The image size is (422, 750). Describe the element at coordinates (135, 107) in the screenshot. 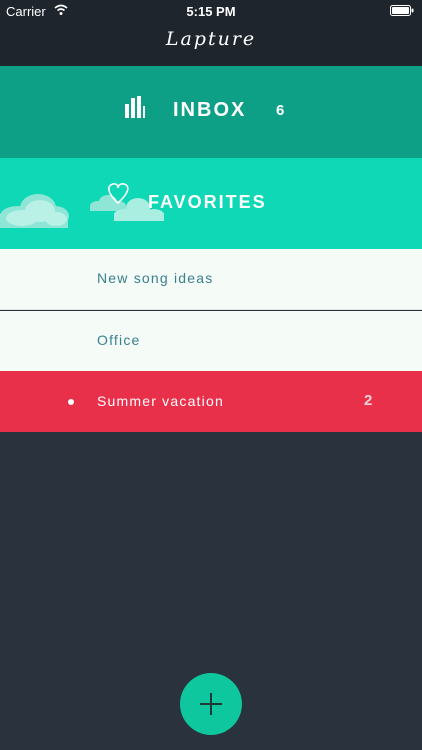

I see `bar-chart-icon` at that location.